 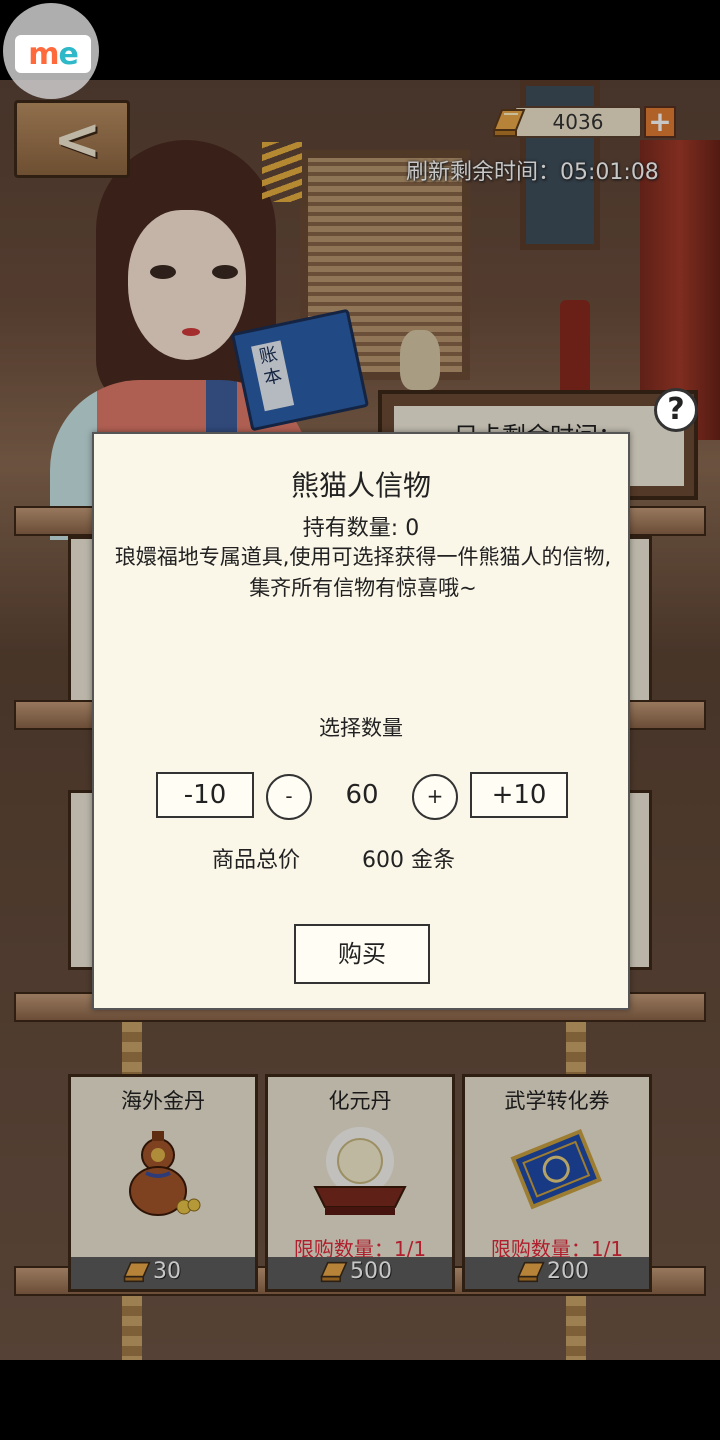 I want to click on status-bar, so click(x=360, y=40).